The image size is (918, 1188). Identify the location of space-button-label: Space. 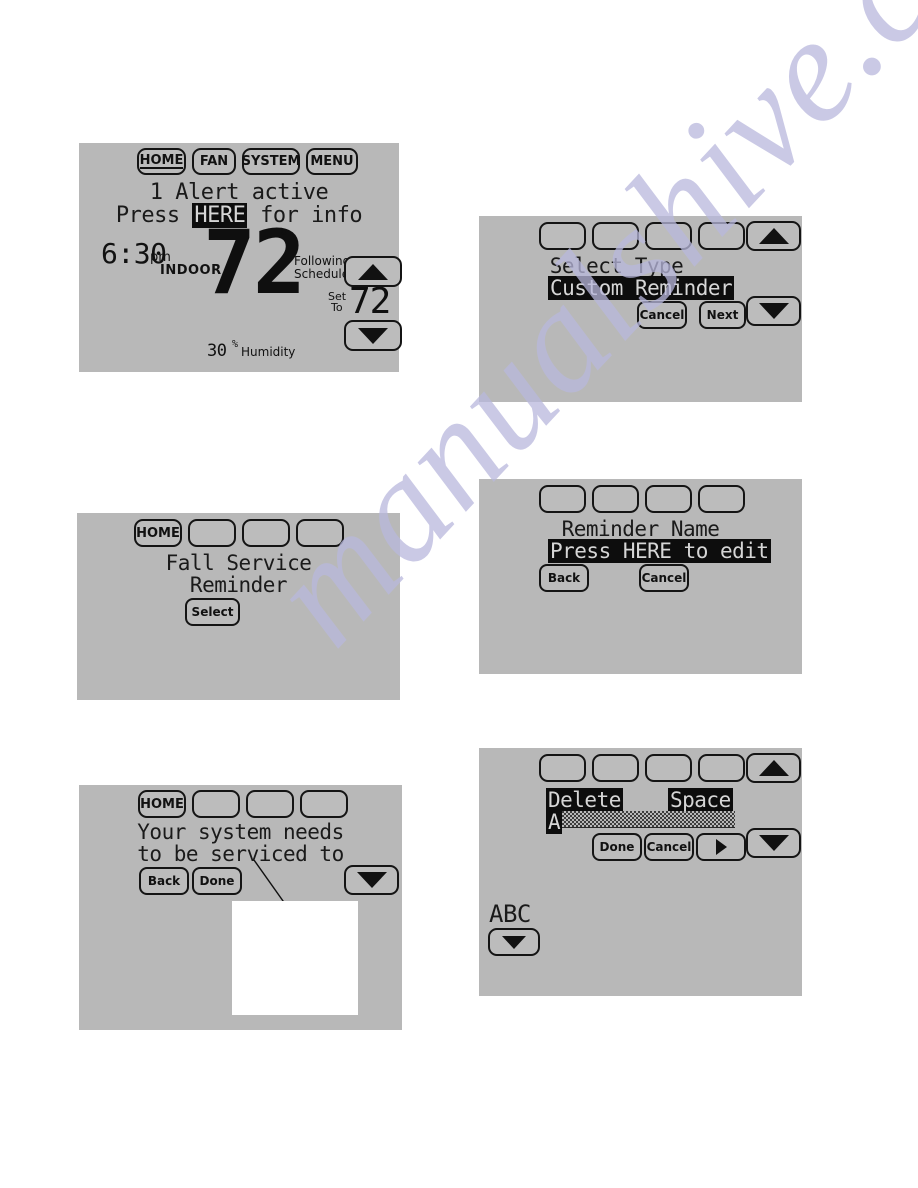
(700, 800).